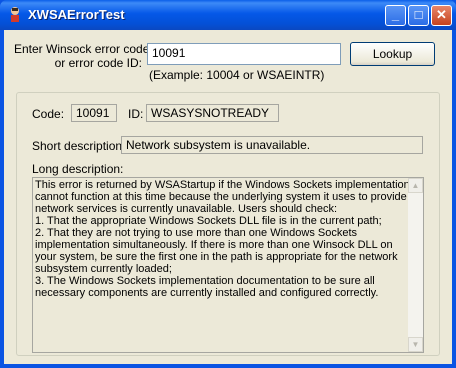 The height and width of the screenshot is (368, 456). I want to click on window-title: XWSAErrorTest, so click(76, 14).